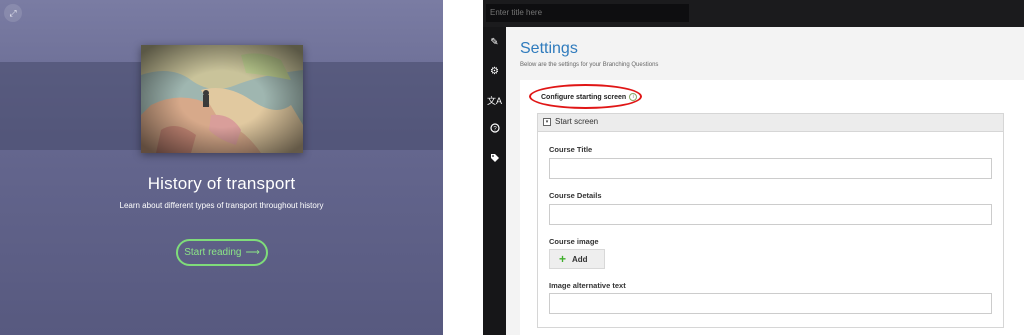 The width and height of the screenshot is (1024, 335). Describe the element at coordinates (563, 259) in the screenshot. I see `plus-icon: +` at that location.